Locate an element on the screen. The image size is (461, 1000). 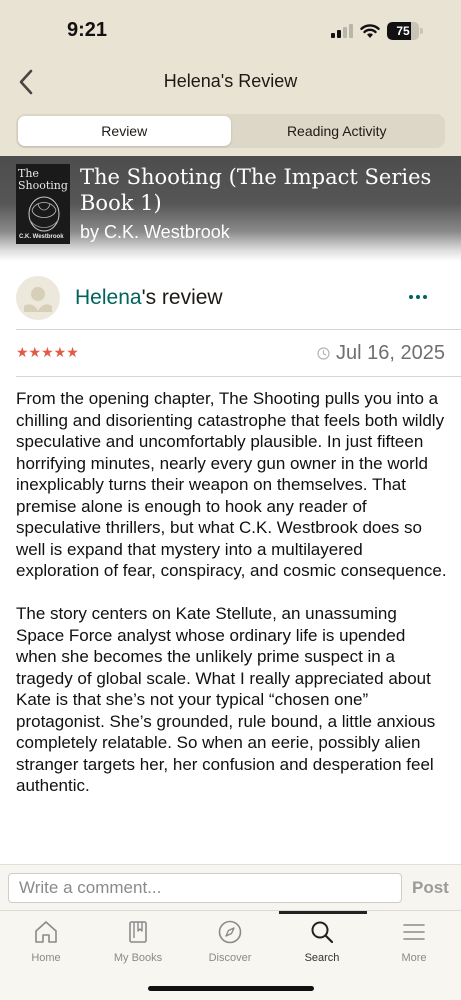
tab-my-books: My Books is located at coordinates (138, 941).